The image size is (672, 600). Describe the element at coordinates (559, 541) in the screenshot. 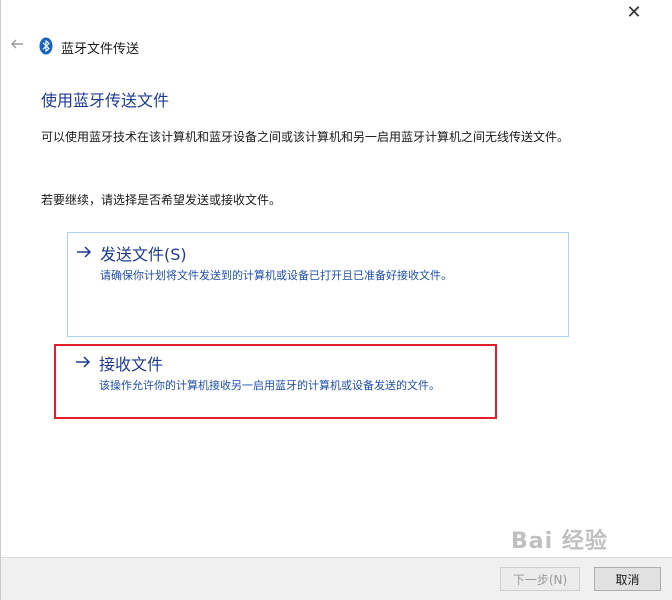

I see `watermark: Bai 经验` at that location.